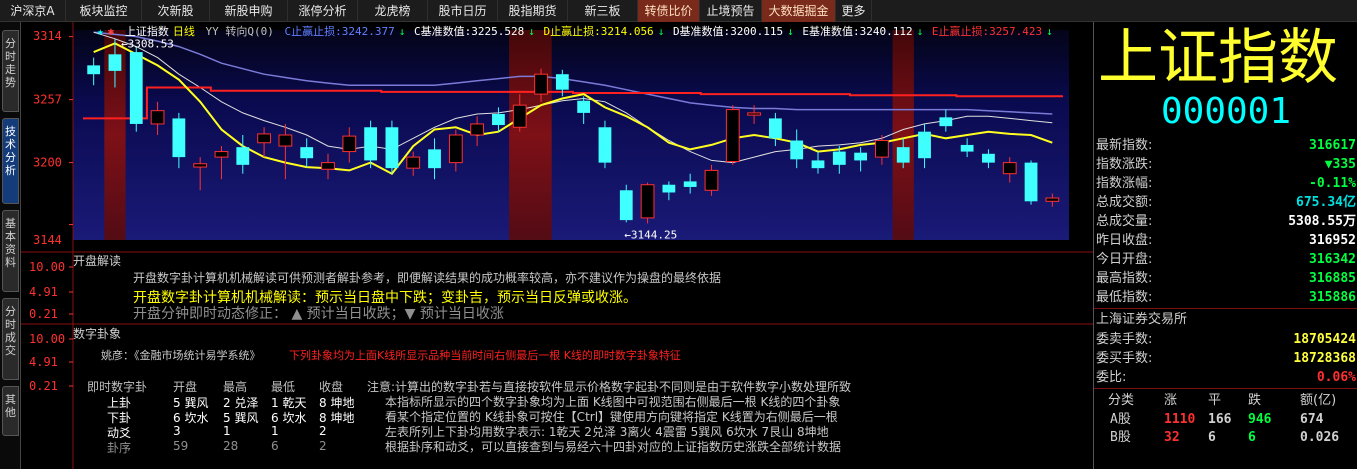 Image resolution: width=1357 pixels, height=469 pixels. I want to click on section1-title: 开盘解读, so click(97, 261).